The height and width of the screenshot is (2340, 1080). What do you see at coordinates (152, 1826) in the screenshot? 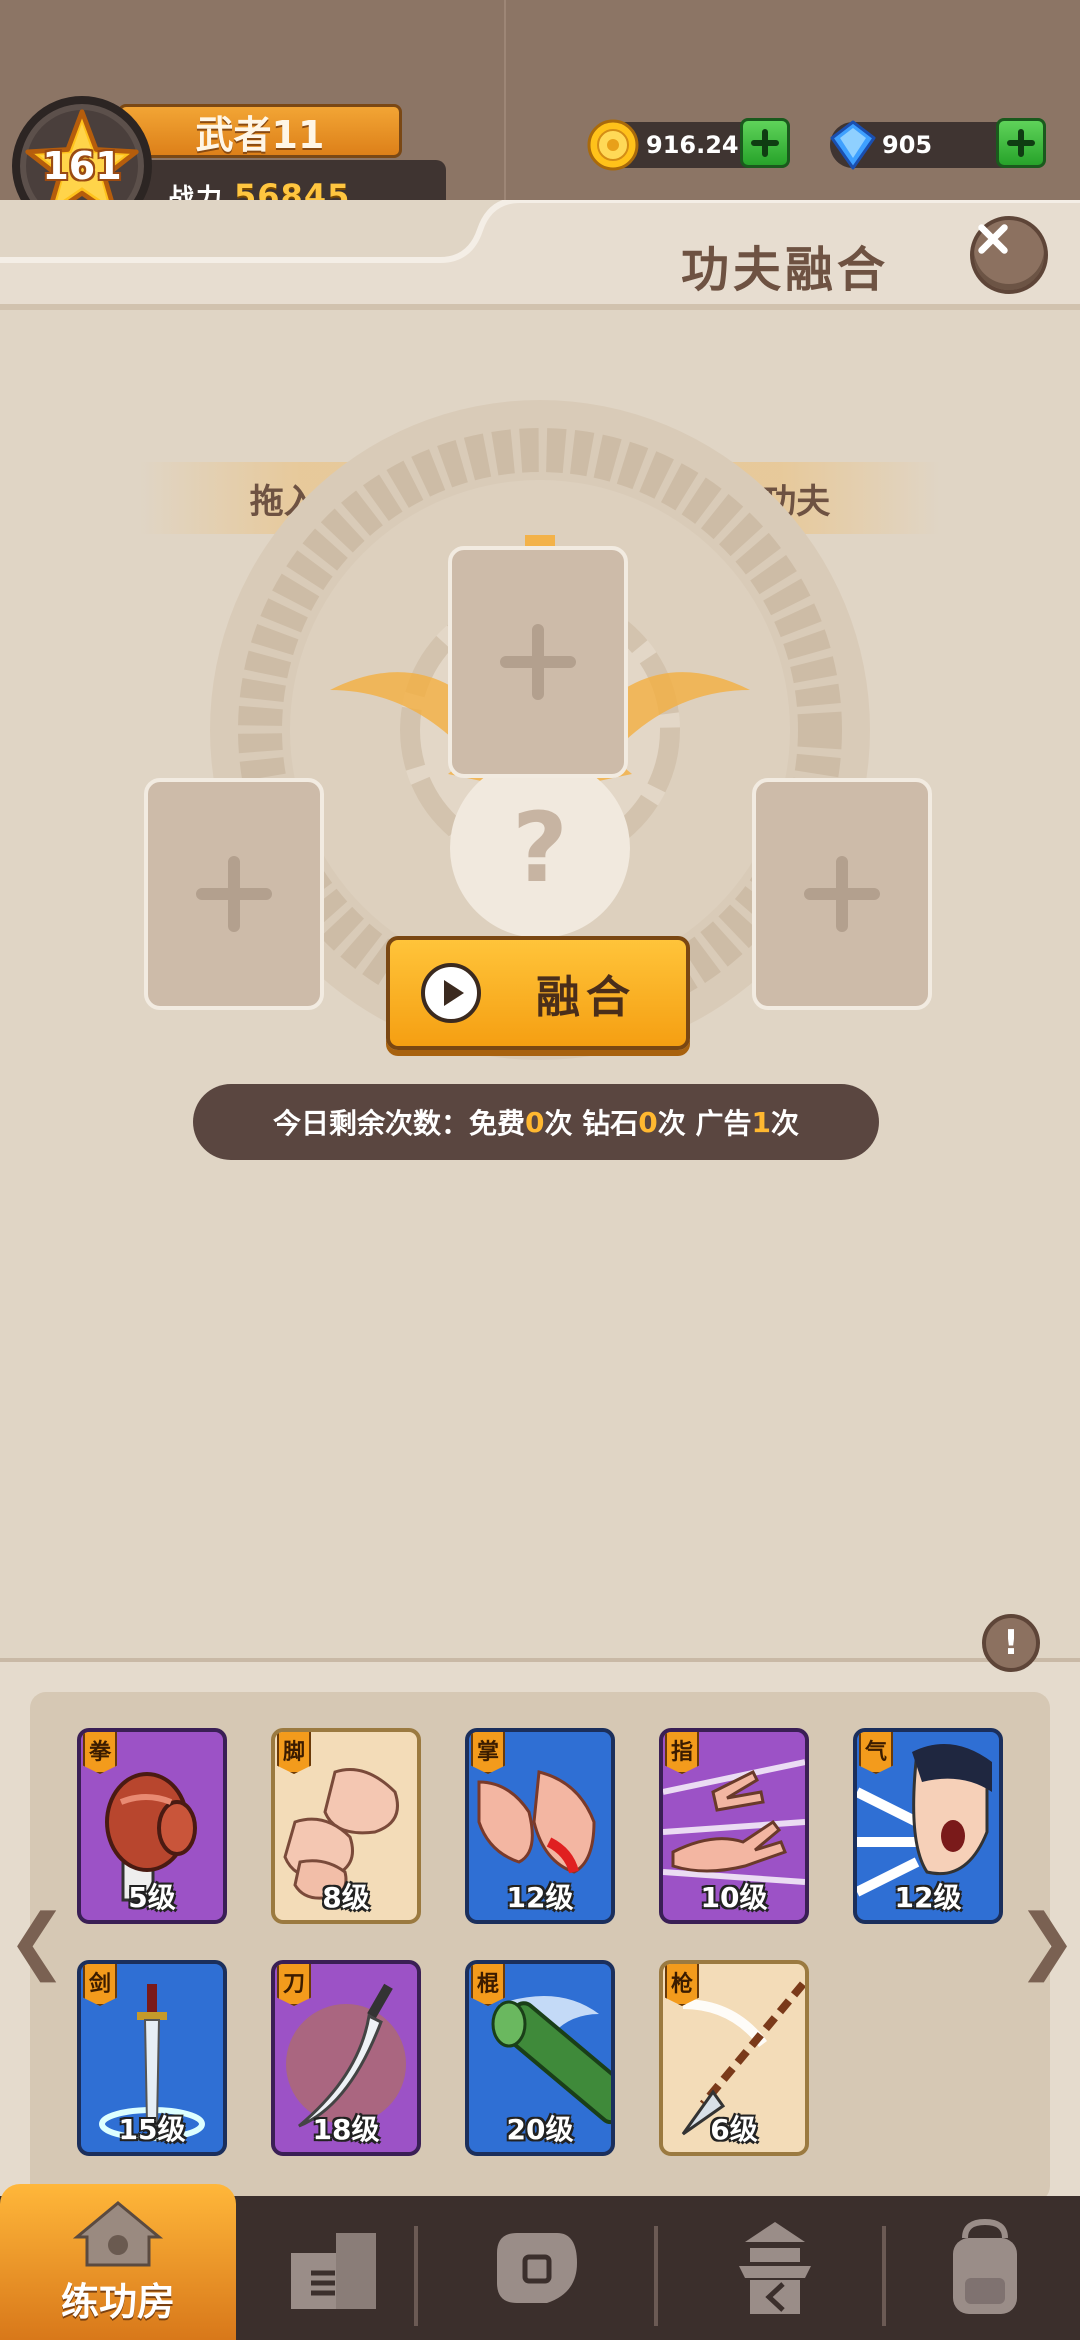
I see `skill-card-fist: 拳 5级` at bounding box center [152, 1826].